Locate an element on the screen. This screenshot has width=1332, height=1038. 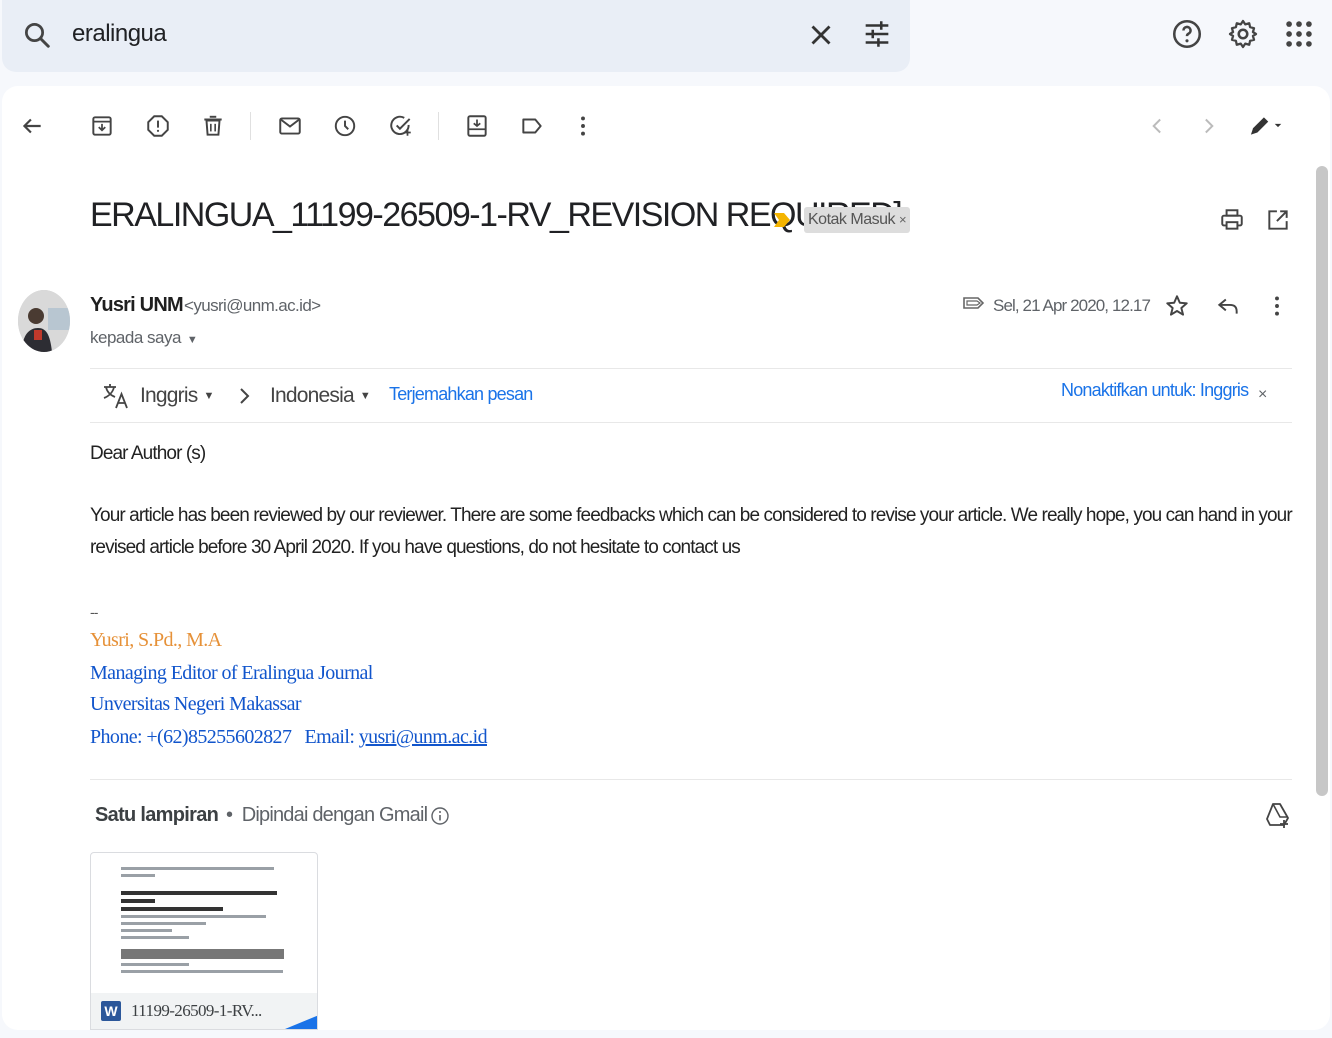
label-icon is located at coordinates (532, 126).